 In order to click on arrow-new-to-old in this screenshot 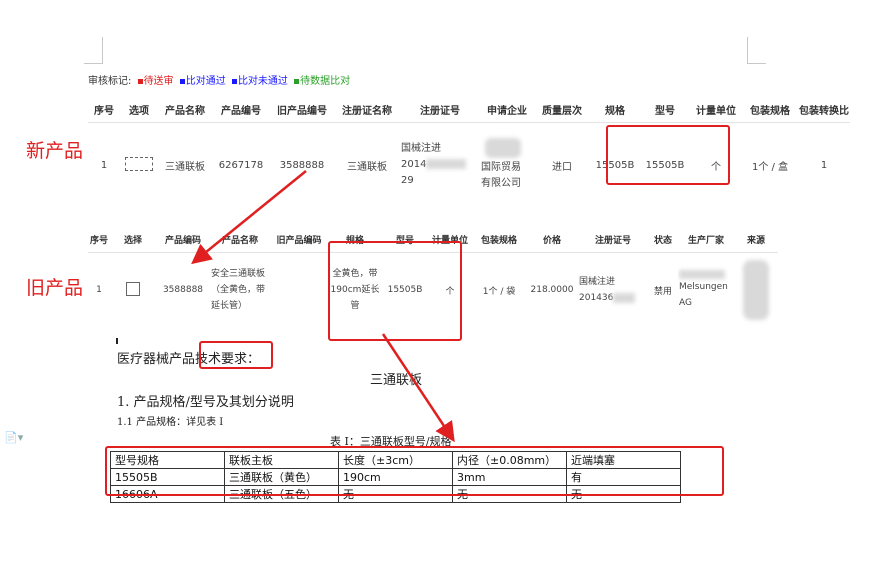, I will do `click(249, 217)`.